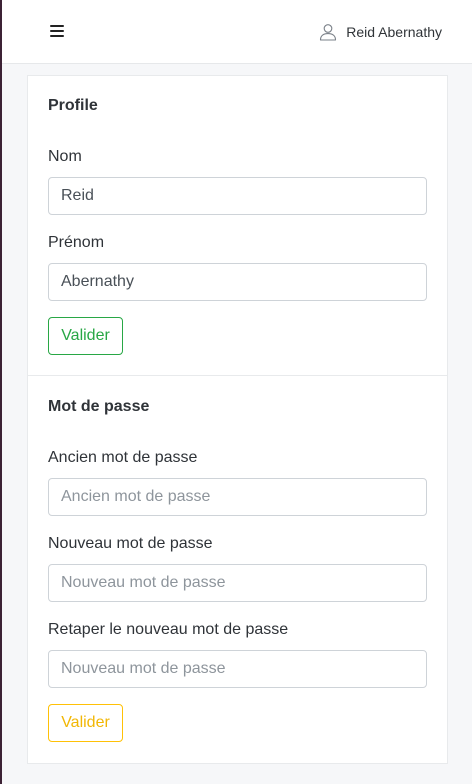  Describe the element at coordinates (99, 406) in the screenshot. I see `password-title: Mot de passe` at that location.